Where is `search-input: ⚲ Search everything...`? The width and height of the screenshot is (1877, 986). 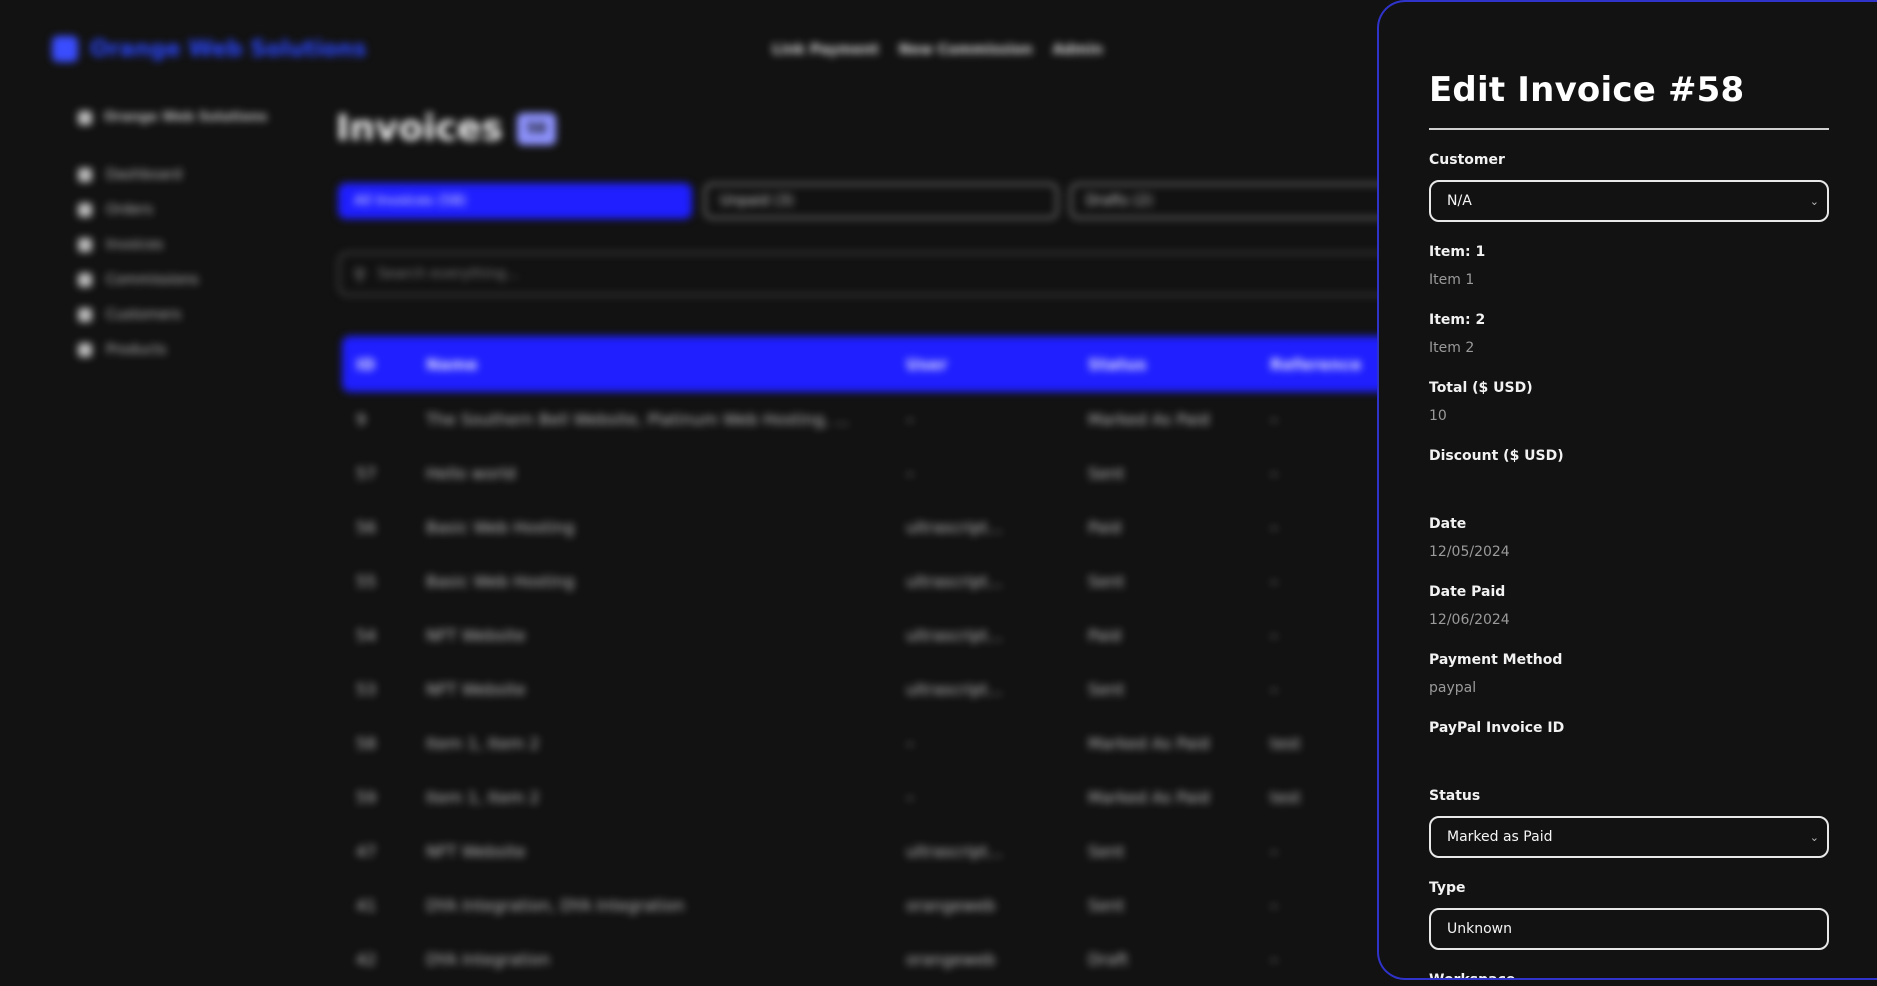 search-input: ⚲ Search everything... is located at coordinates (888, 274).